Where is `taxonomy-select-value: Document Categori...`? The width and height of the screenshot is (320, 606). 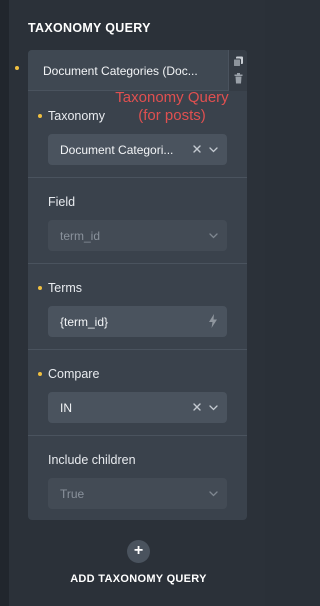 taxonomy-select-value: Document Categori... is located at coordinates (117, 150).